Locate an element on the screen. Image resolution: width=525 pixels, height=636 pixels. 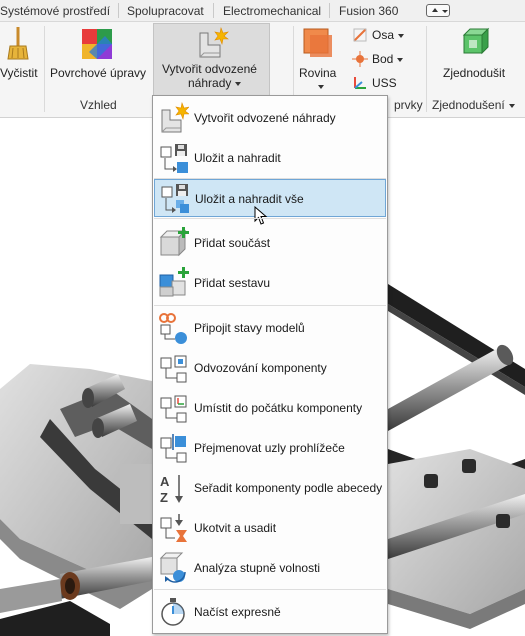
menu-item-label: Uložit a nahradit vše is located at coordinates (249, 199).